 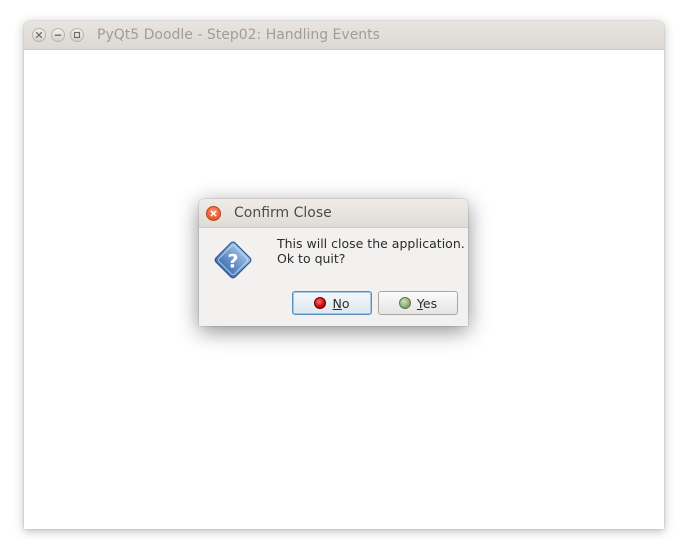 I want to click on window-titlebar: PyQt5 Doodle - Step02: Handling Events, so click(x=344, y=35).